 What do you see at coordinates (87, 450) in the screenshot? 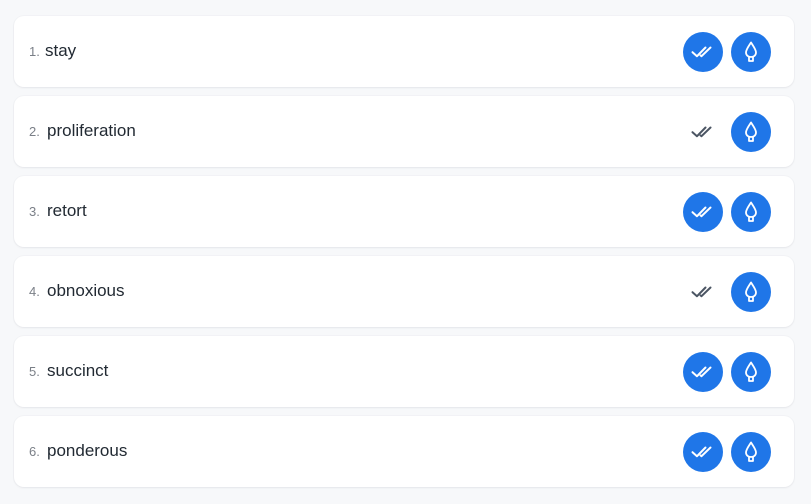
I see `item-word: ponderous` at bounding box center [87, 450].